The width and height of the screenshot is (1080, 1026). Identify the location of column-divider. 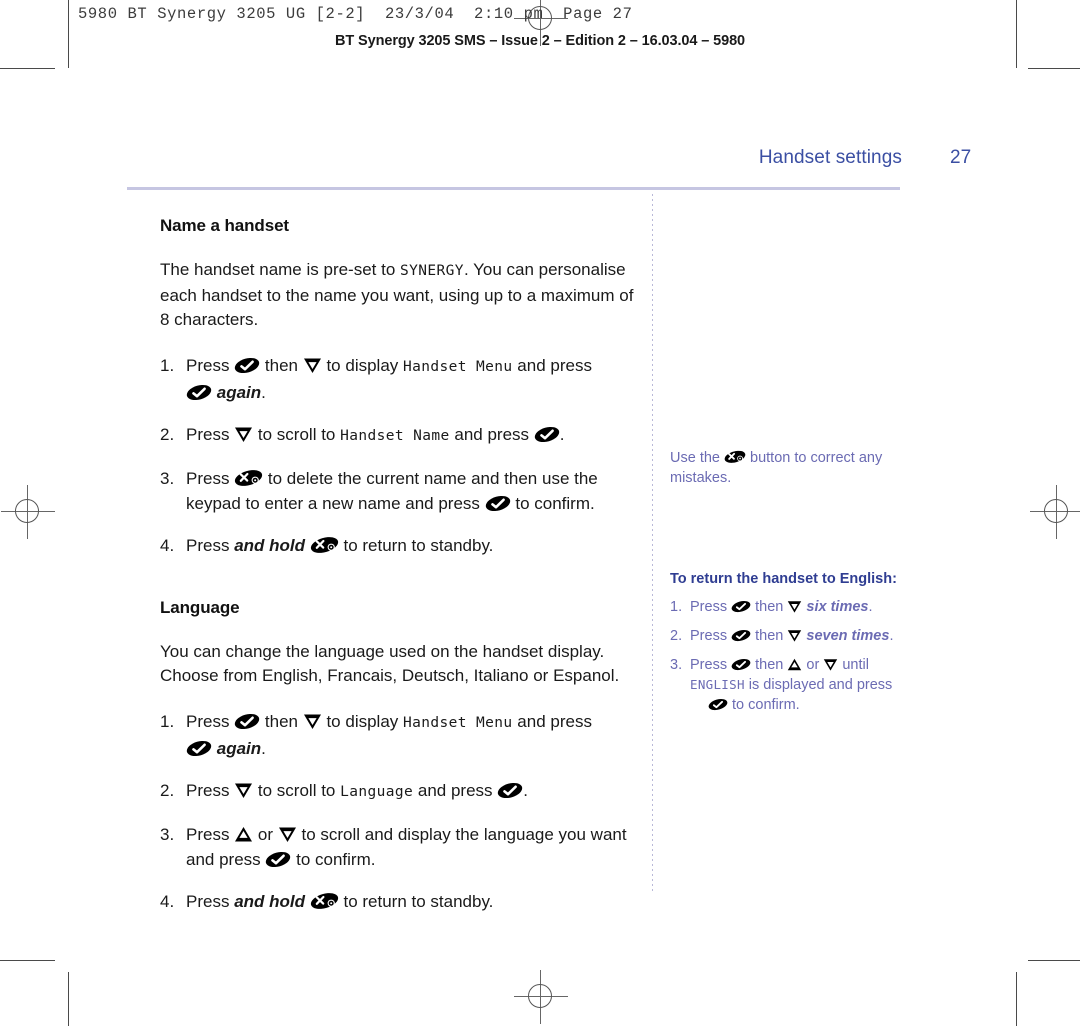
(652, 544).